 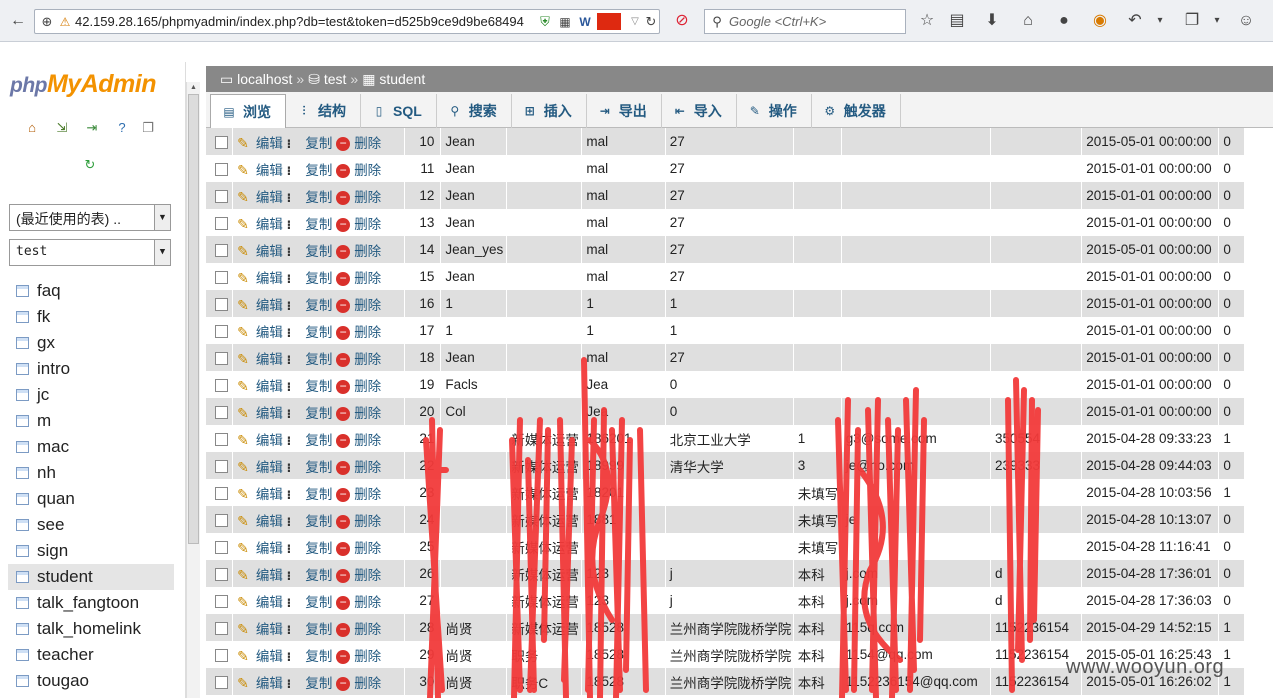 What do you see at coordinates (423, 141) in the screenshot?
I see `cell: 10` at bounding box center [423, 141].